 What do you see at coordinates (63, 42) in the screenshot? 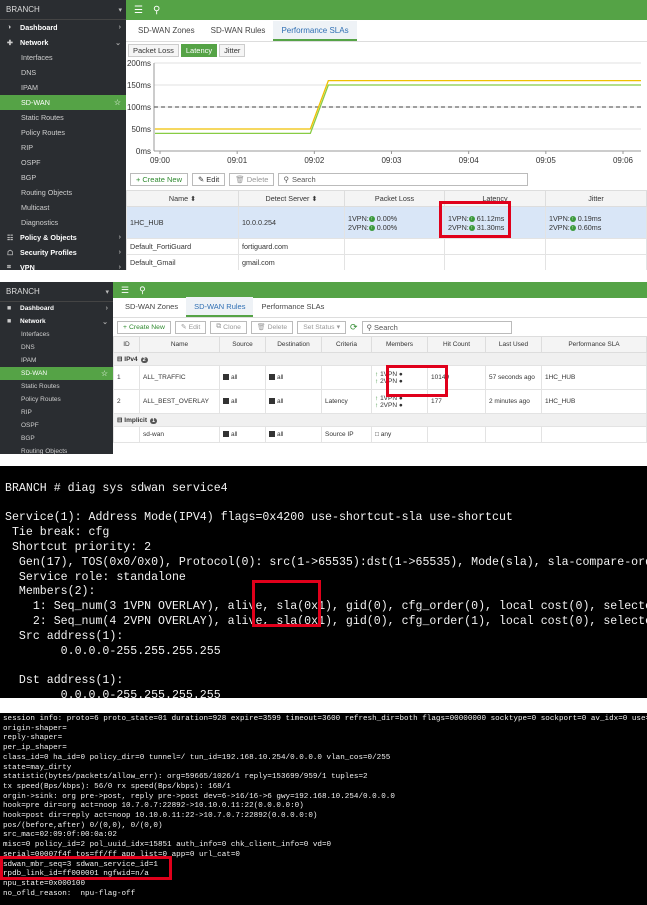
I see `sidebar-item-network: ✚ Network ⌄` at bounding box center [63, 42].